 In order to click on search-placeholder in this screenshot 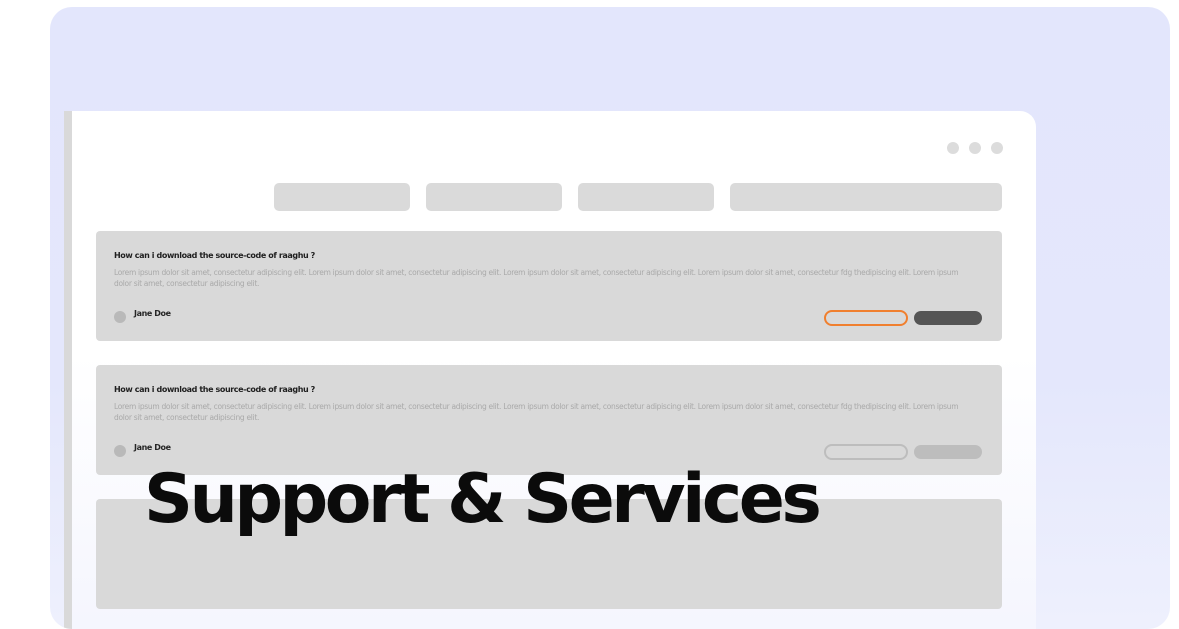, I will do `click(866, 197)`.